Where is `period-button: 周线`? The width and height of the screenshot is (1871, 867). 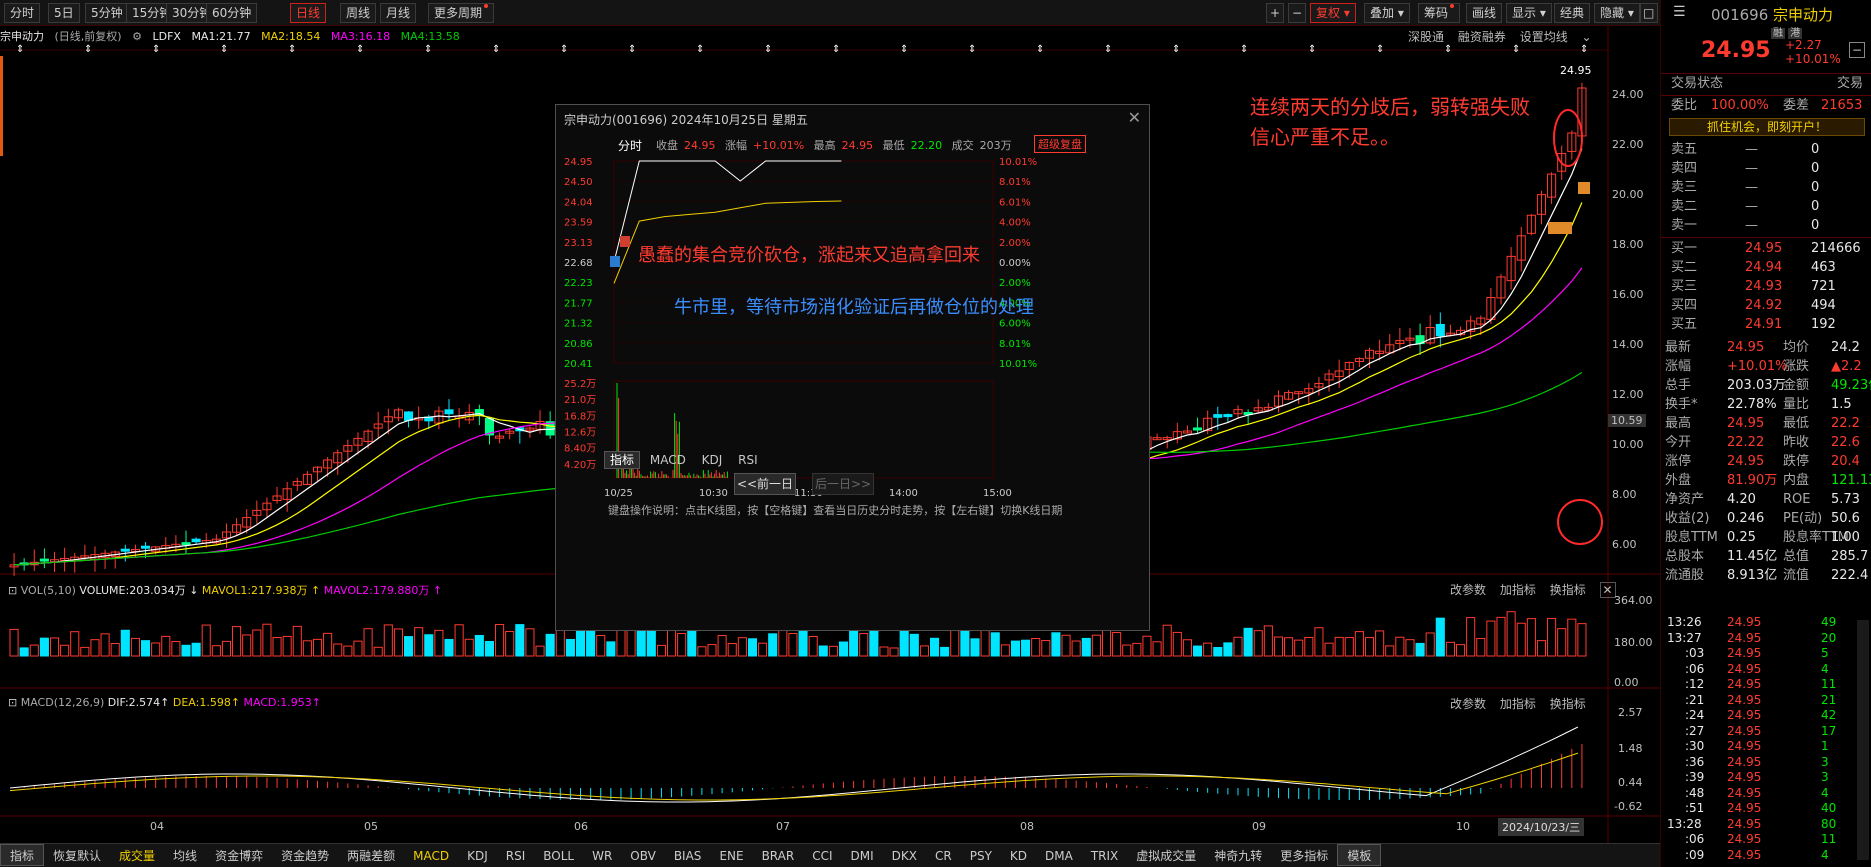 period-button: 周线 is located at coordinates (358, 13).